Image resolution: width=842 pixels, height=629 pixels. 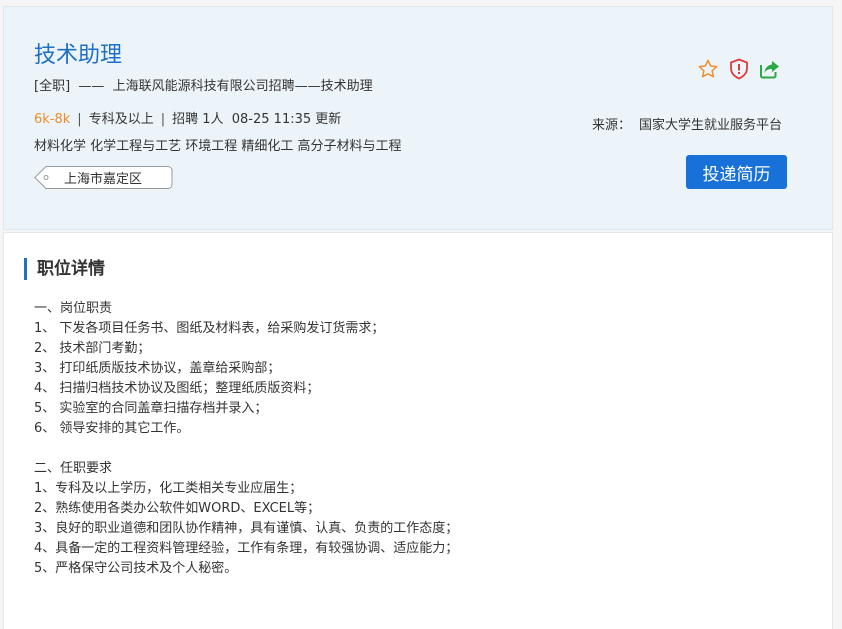 I want to click on requirement-item: 3、良好的职业道德和团队协作精神，具有谨慎、认真、负责的工作态度；, so click(x=246, y=528).